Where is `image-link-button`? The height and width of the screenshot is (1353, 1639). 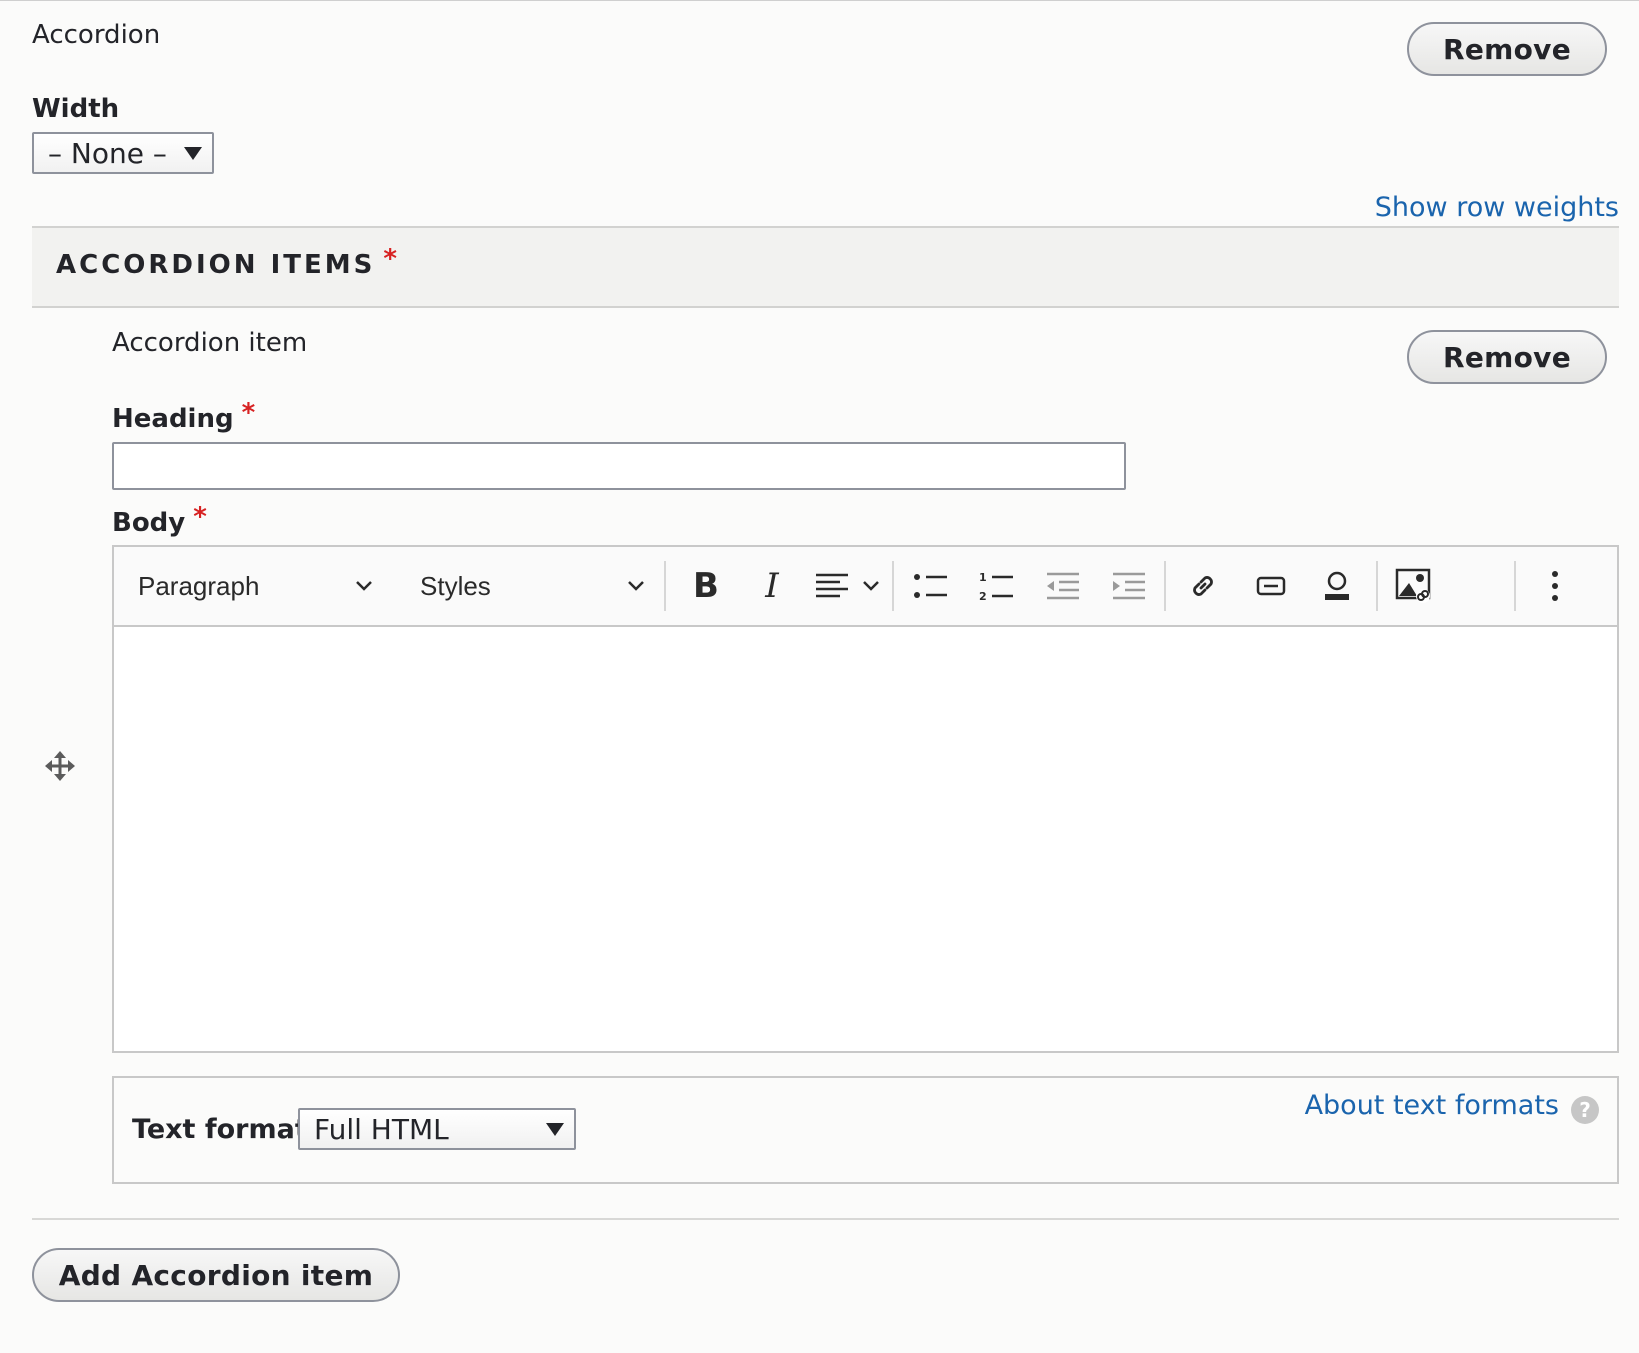 image-link-button is located at coordinates (1413, 586).